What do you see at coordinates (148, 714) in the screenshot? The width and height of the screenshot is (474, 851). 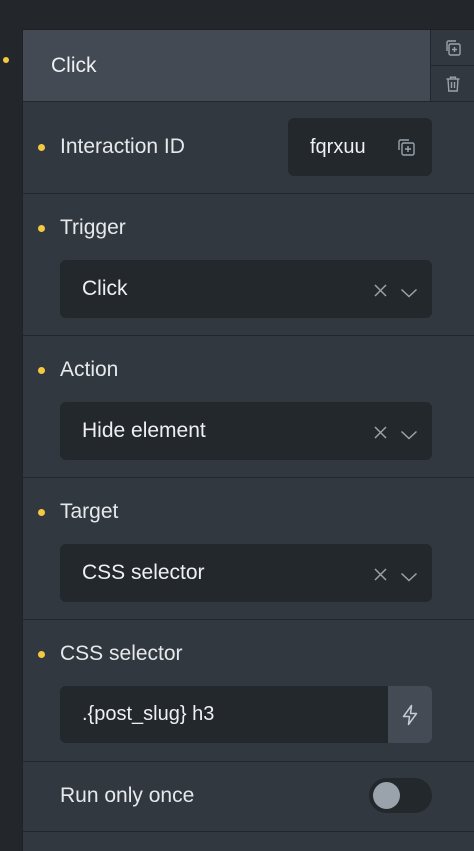 I see `css-selector-value: .{post_slug} h3` at bounding box center [148, 714].